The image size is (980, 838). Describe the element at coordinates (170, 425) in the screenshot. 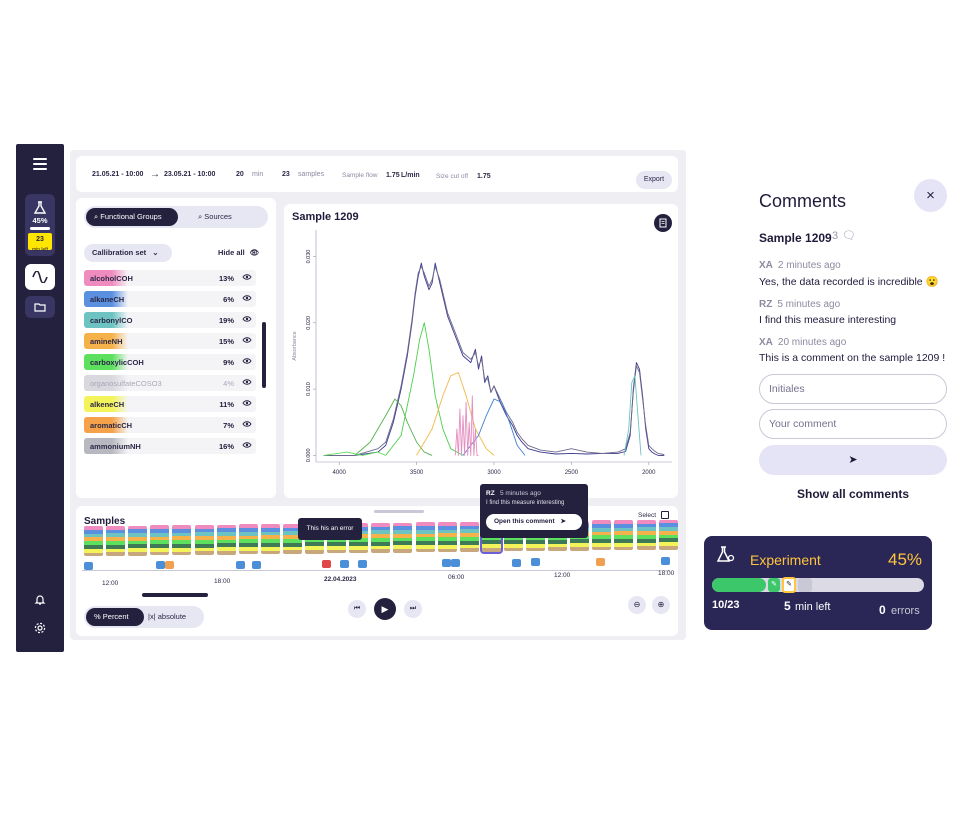

I see `functional-group-row: aromaticCH 7%` at that location.